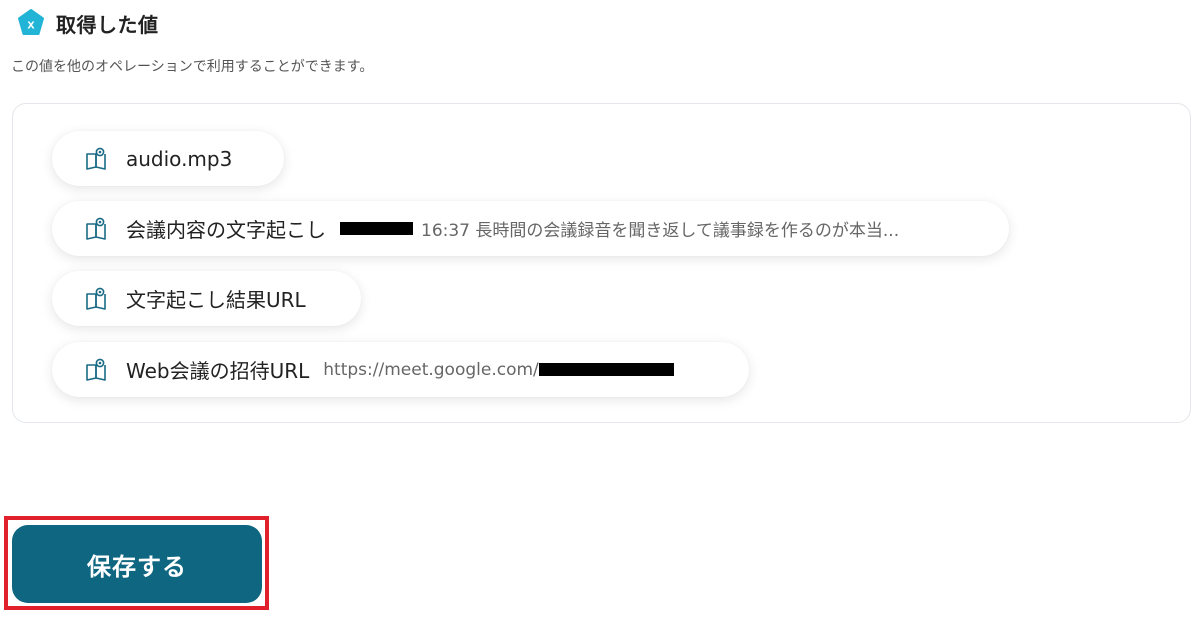 This screenshot has width=1201, height=618. I want to click on value-label: audio.mp3, so click(179, 158).